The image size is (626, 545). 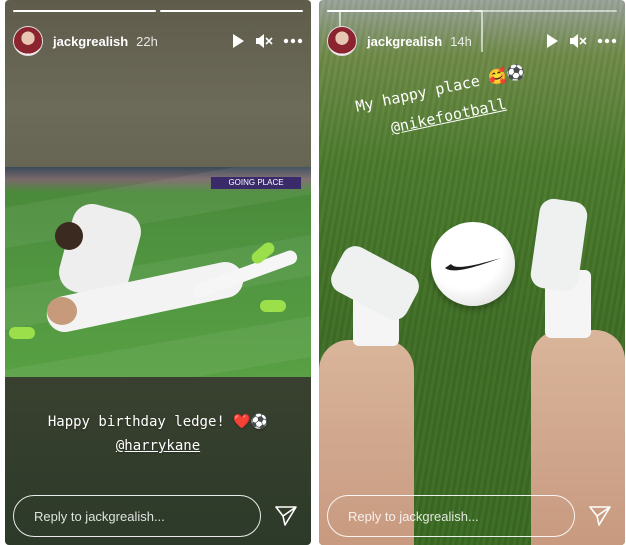 I want to click on caption-text: Happy birthday ledge! ❤️⚽, so click(x=158, y=422).